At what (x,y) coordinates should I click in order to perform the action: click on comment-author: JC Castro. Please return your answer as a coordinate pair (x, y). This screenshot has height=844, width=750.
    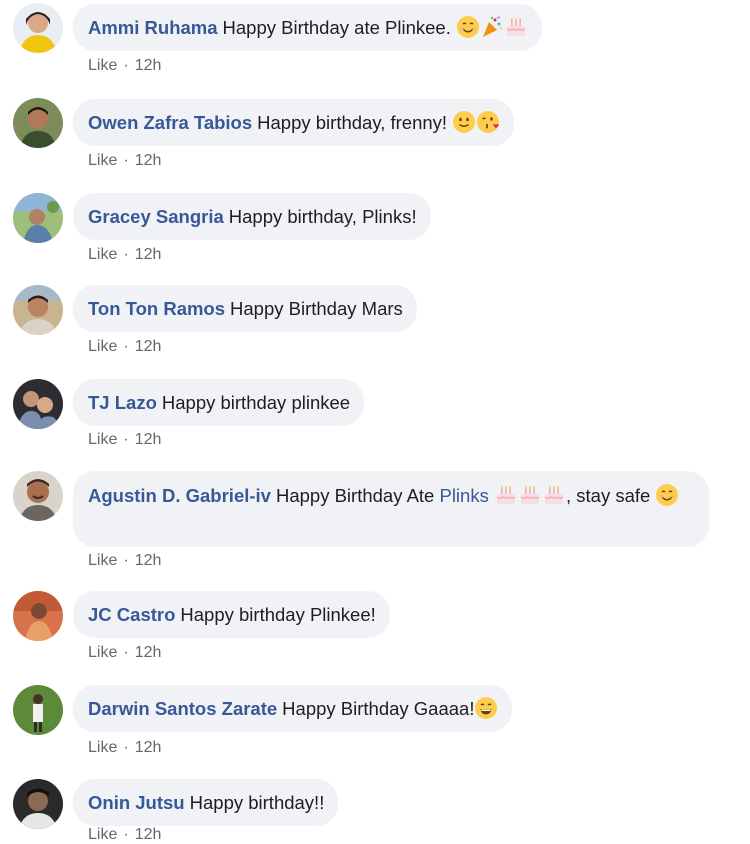
    Looking at the image, I should click on (131, 614).